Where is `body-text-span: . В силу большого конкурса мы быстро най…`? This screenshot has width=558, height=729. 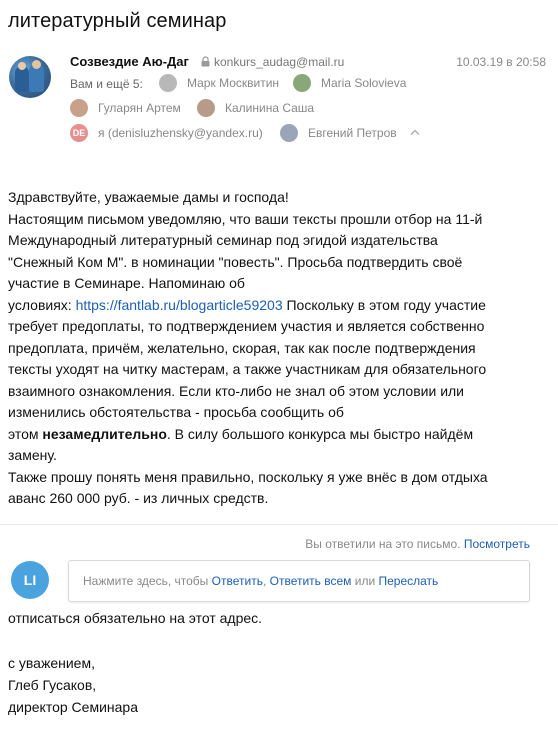 body-text-span: . В силу большого конкурса мы быстро най… is located at coordinates (320, 433).